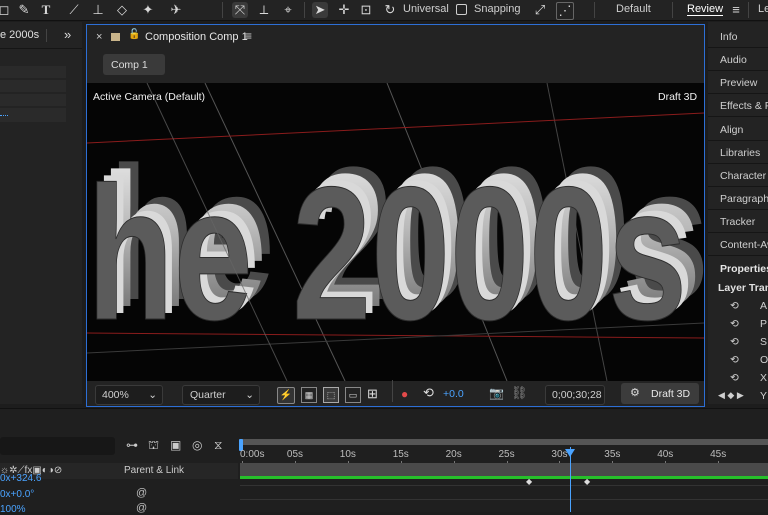  I want to click on transparency-grid-icon: ▦, so click(309, 395).